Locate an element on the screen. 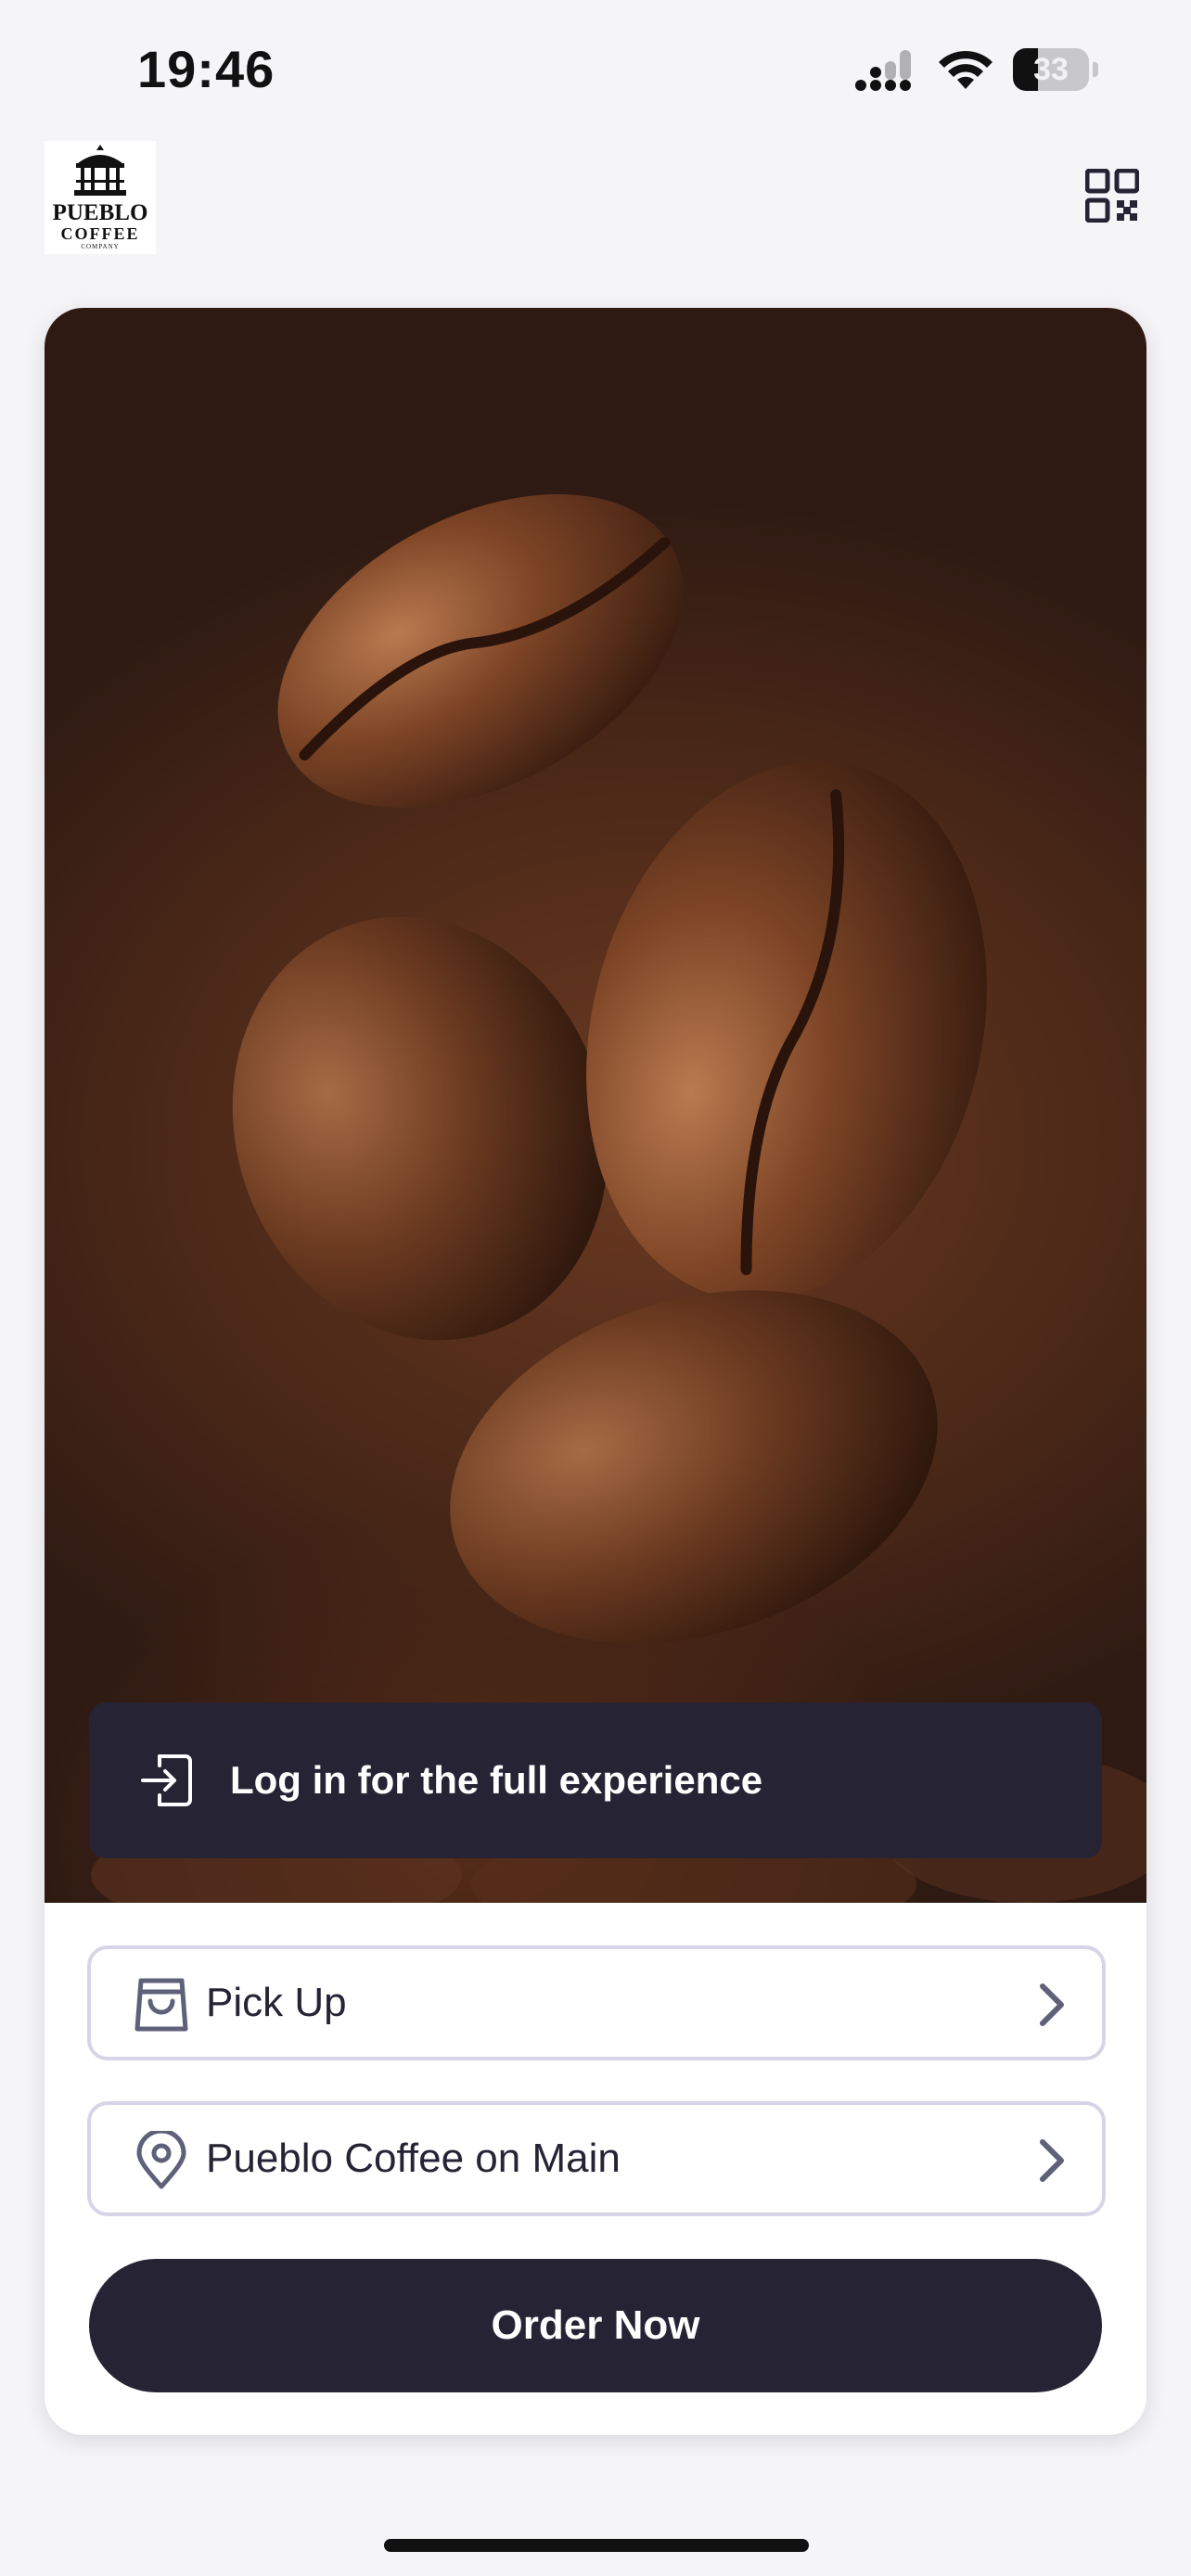  wifi-icon is located at coordinates (966, 69).